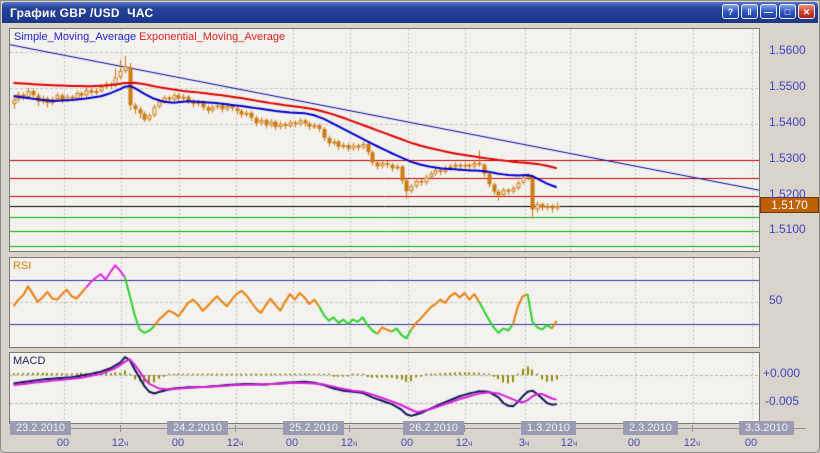 This screenshot has height=453, width=820. Describe the element at coordinates (787, 229) in the screenshot. I see `price-axis-label: 1.5100` at that location.